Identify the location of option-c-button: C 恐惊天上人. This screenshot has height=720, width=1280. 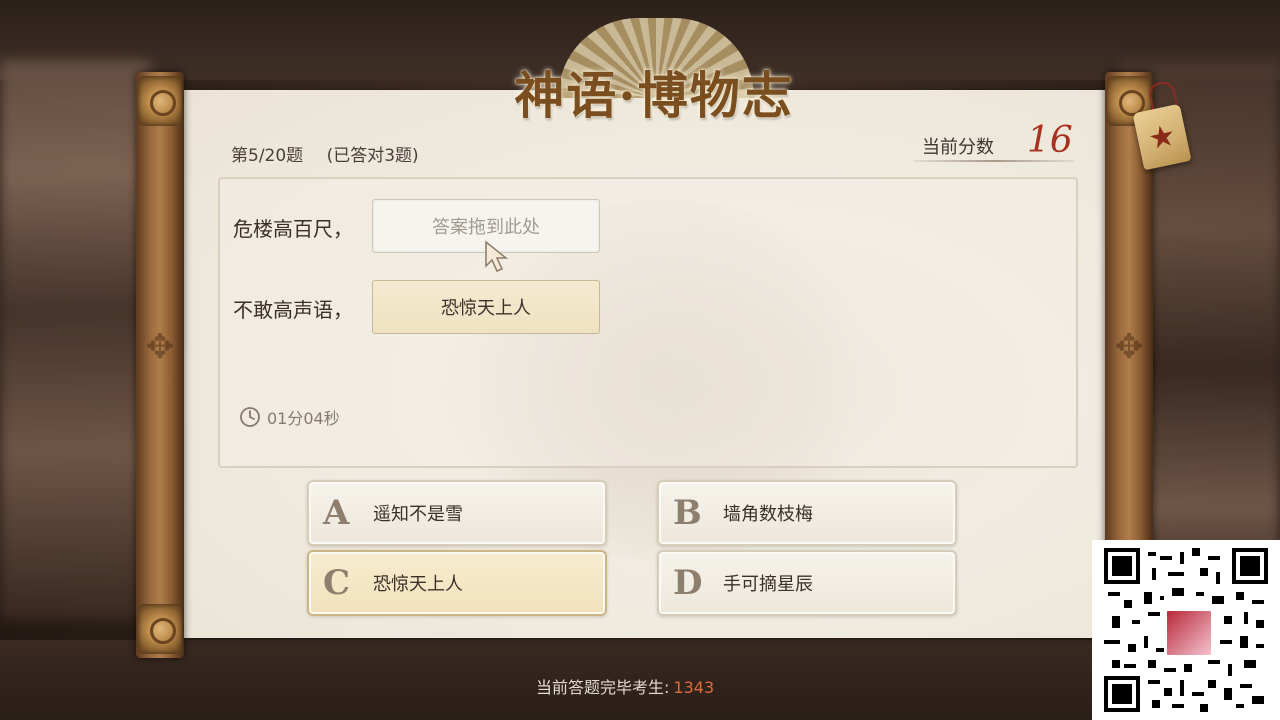
(457, 583).